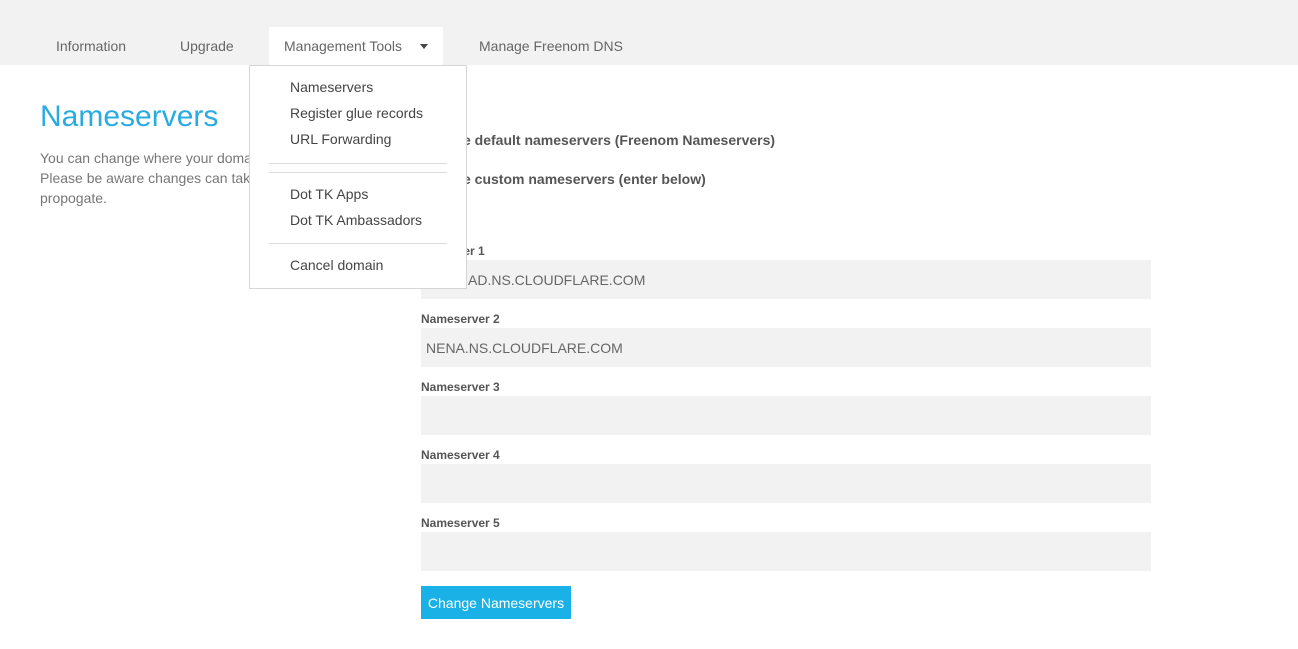  What do you see at coordinates (331, 87) in the screenshot?
I see `menu-item-nameservers: Nameservers` at bounding box center [331, 87].